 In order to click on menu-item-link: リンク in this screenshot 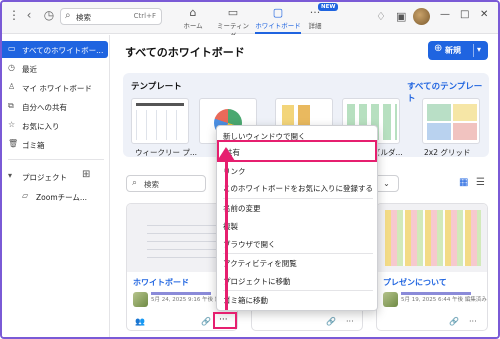, I will do `click(297, 171)`.